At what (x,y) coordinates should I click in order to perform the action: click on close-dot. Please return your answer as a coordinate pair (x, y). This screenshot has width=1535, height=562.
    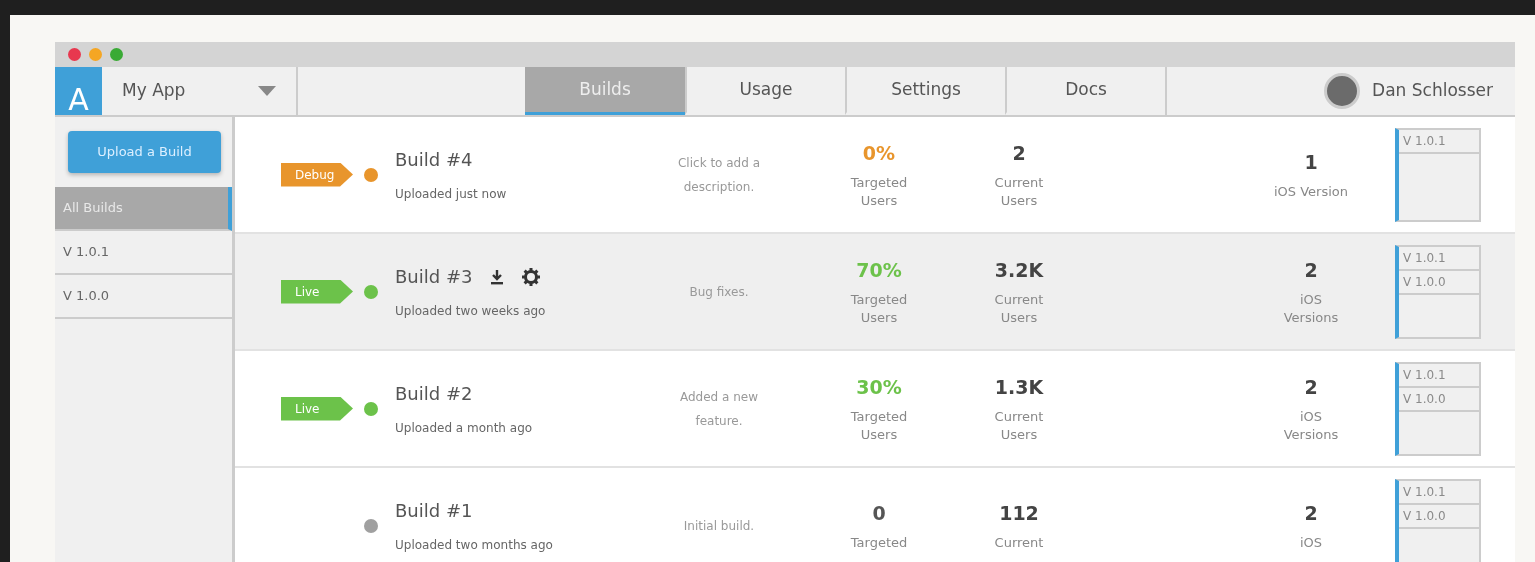
    Looking at the image, I should click on (74, 54).